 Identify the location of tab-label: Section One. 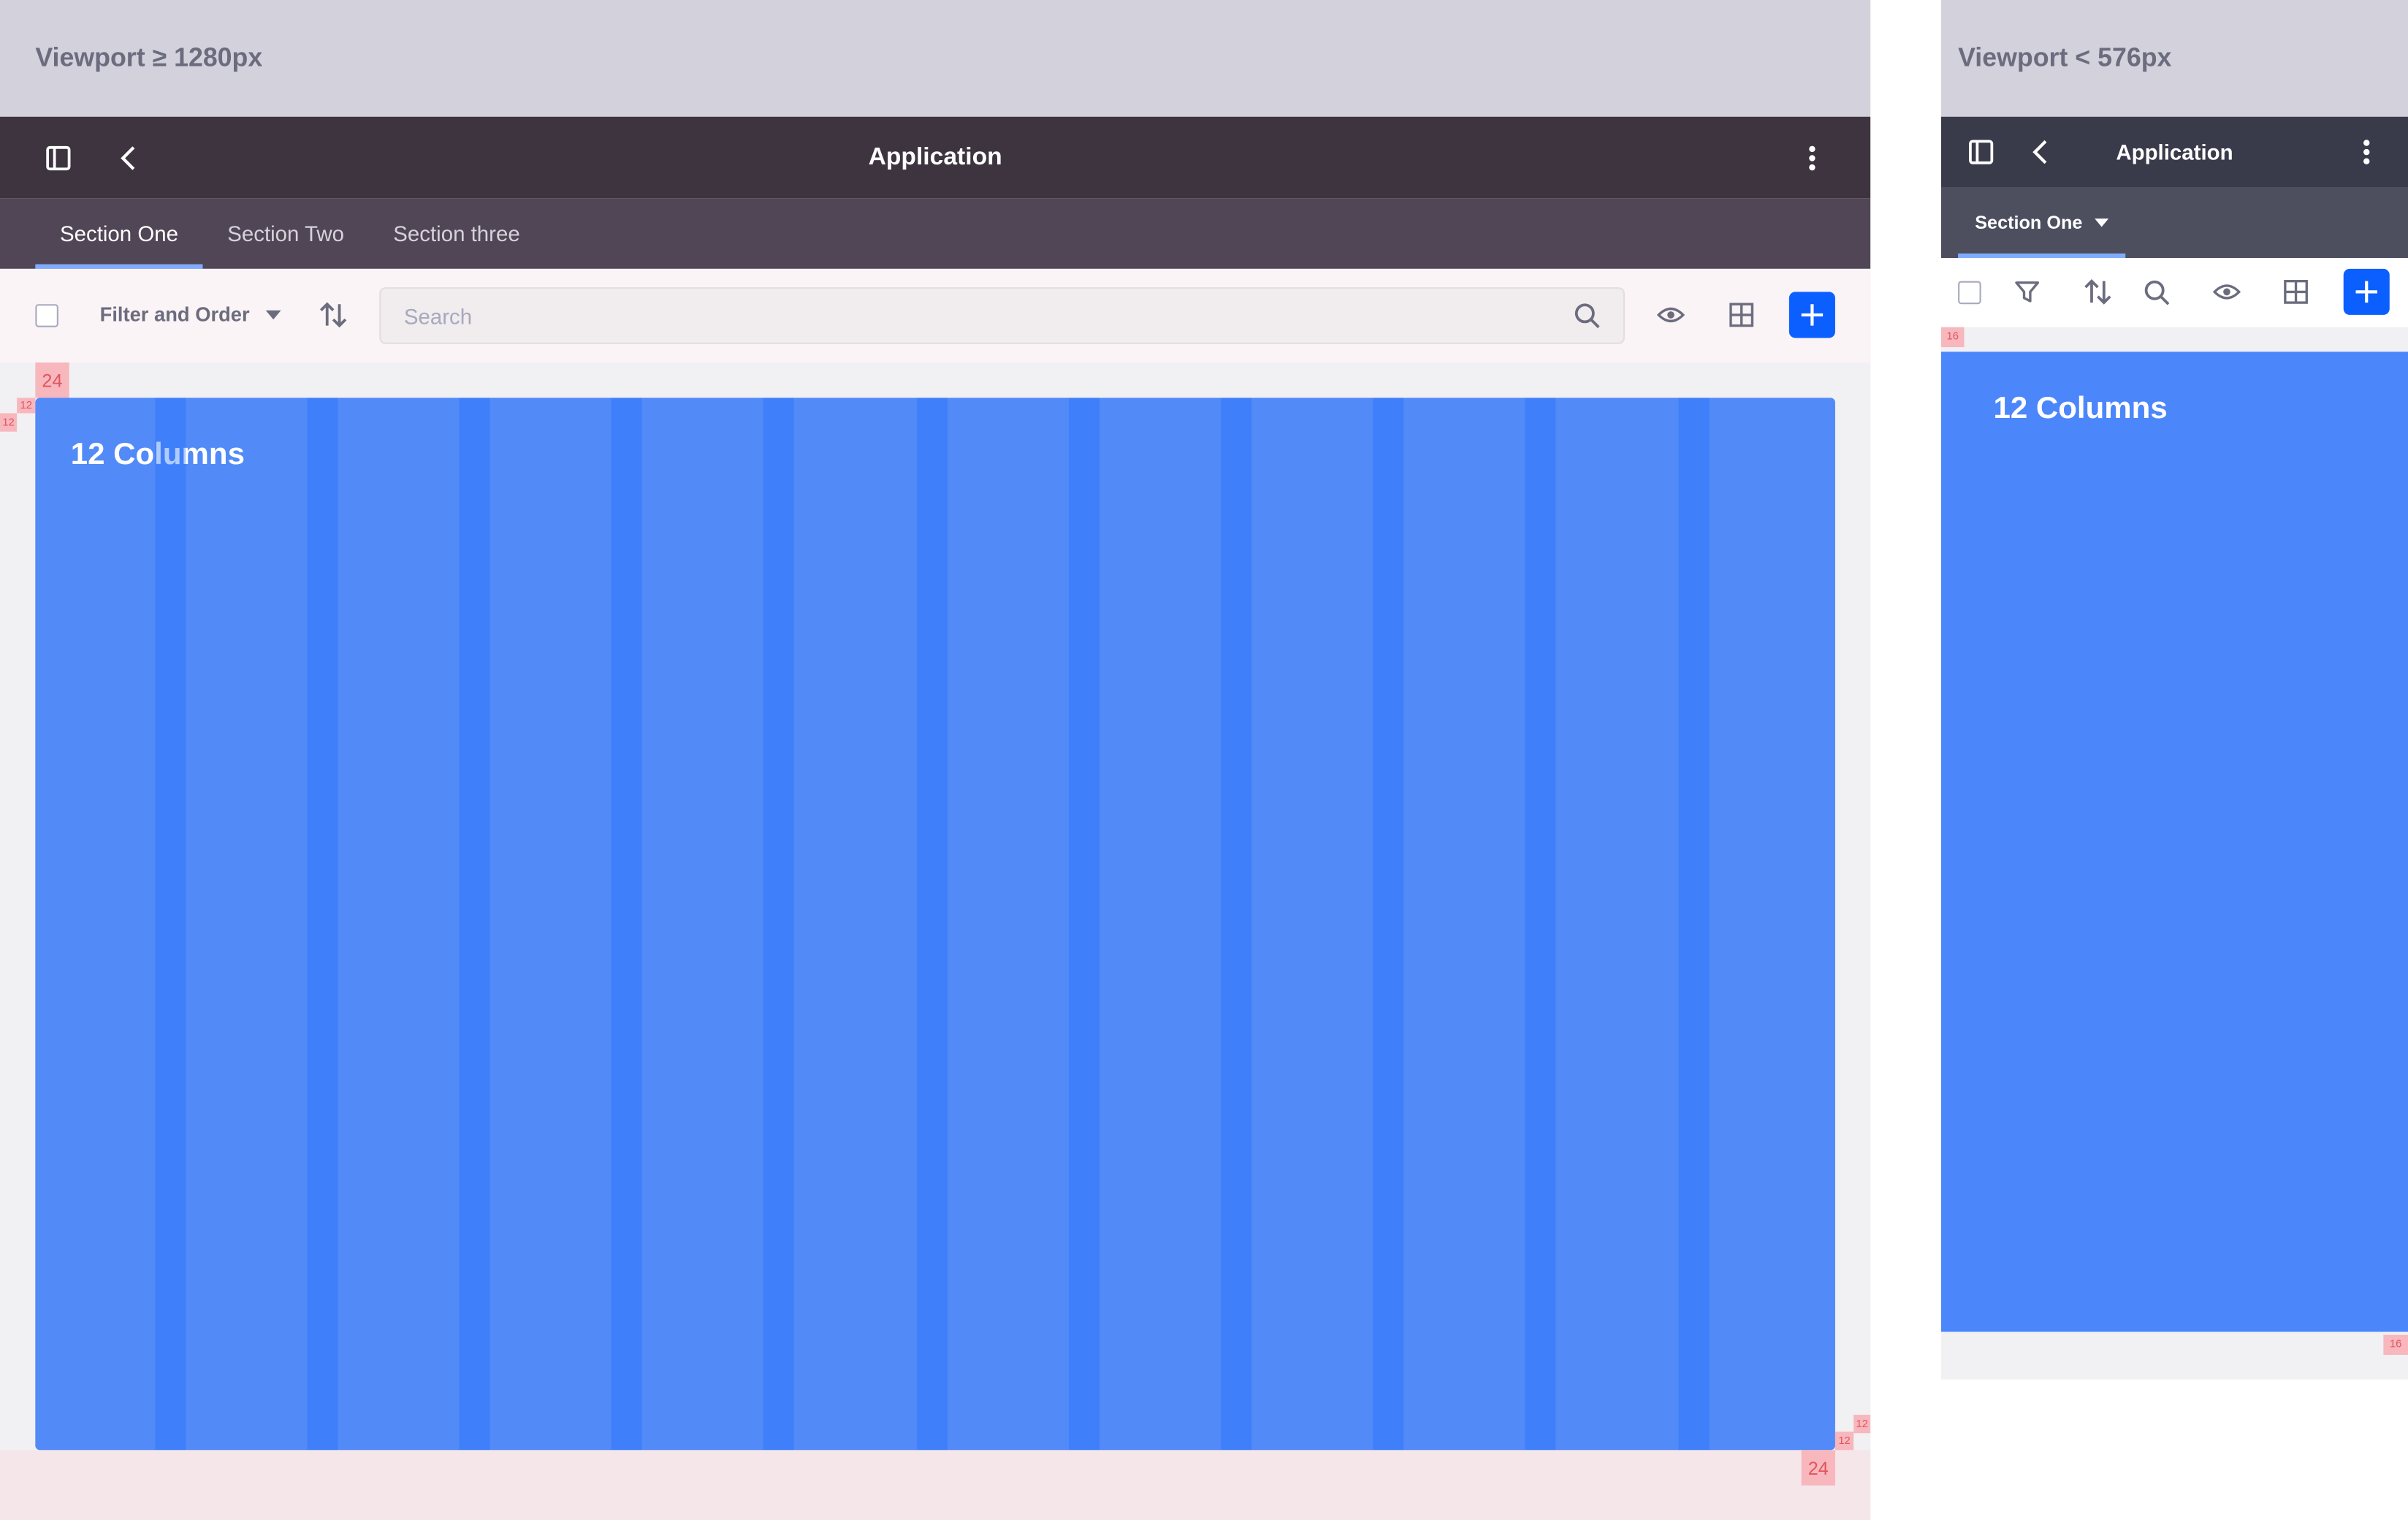
(2029, 223).